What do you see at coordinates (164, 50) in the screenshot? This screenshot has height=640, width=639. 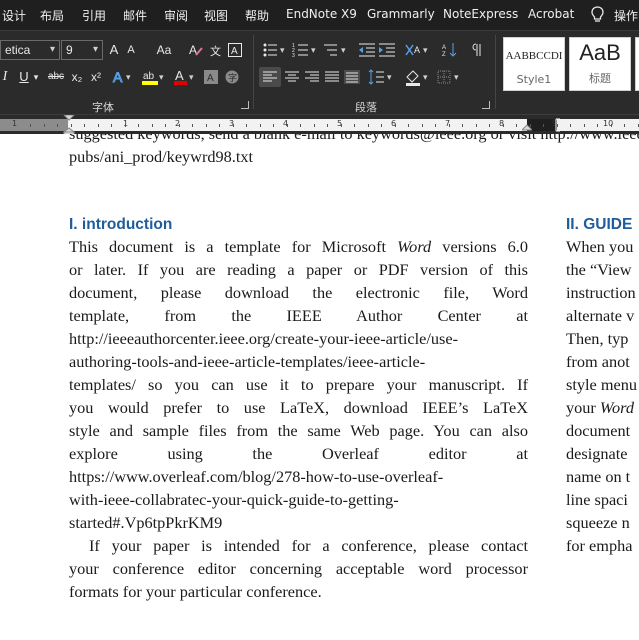 I see `change-case-button: Aa` at bounding box center [164, 50].